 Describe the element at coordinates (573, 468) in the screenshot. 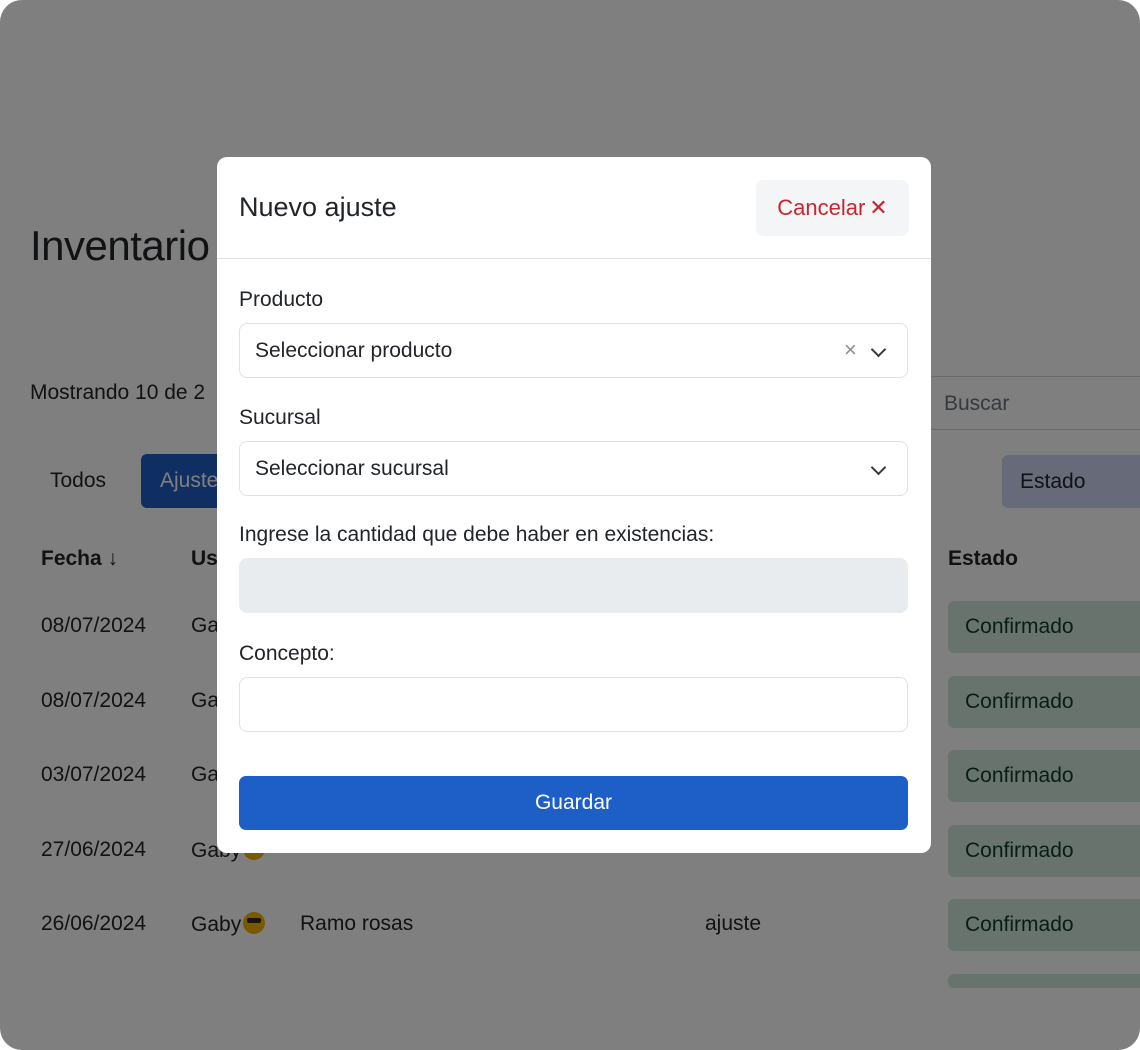

I see `sucursal-select: Seleccionar sucursal` at that location.